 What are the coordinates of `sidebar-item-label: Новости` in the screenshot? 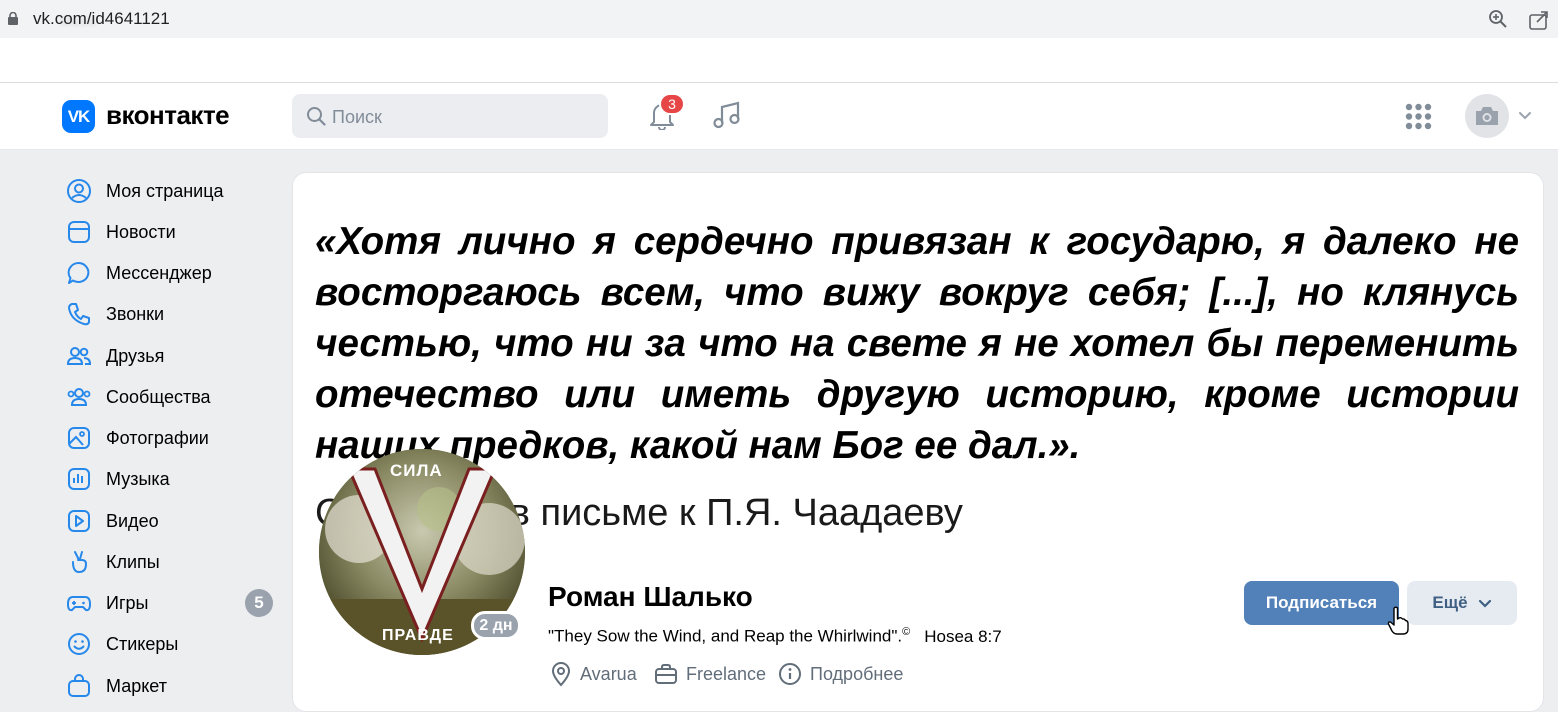 It's located at (141, 231).